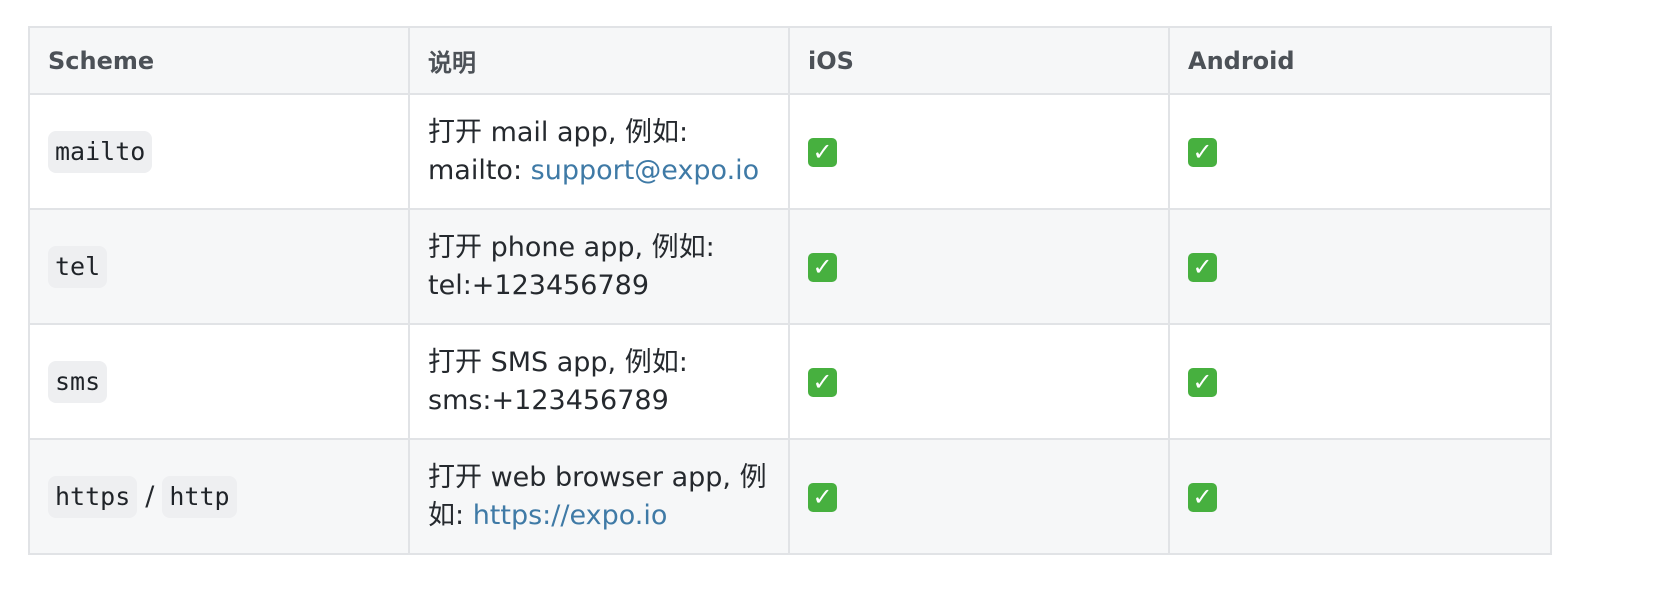 This screenshot has height=604, width=1660. Describe the element at coordinates (219, 151) in the screenshot. I see `cell-scheme: mailto` at that location.